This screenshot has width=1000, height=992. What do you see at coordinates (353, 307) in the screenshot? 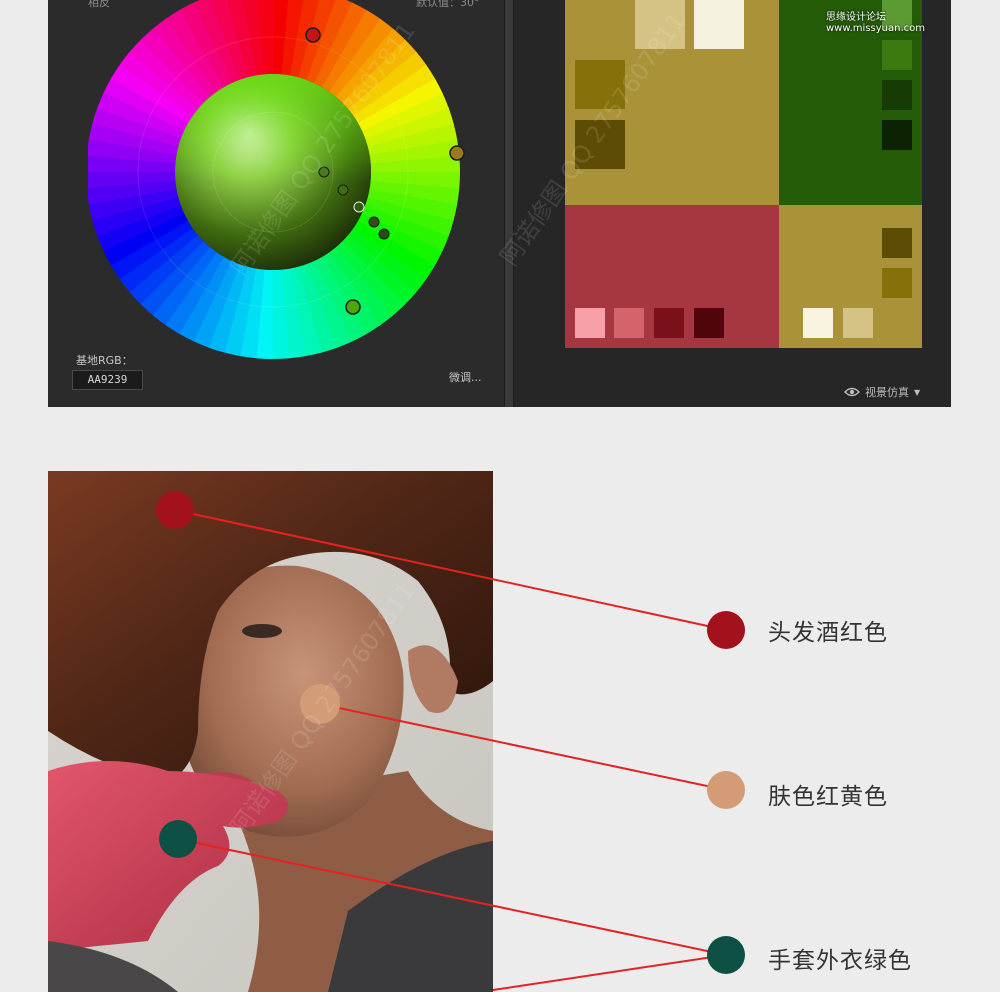
I see `wheel-handle-green` at bounding box center [353, 307].